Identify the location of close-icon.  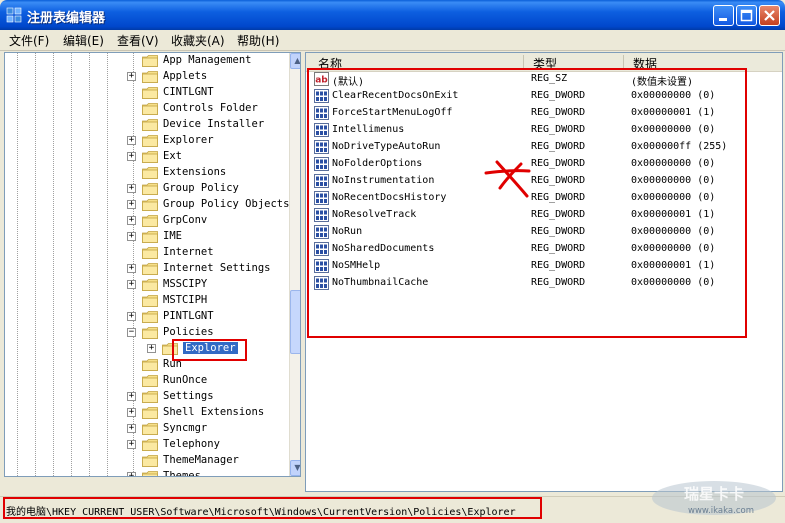
(769, 15).